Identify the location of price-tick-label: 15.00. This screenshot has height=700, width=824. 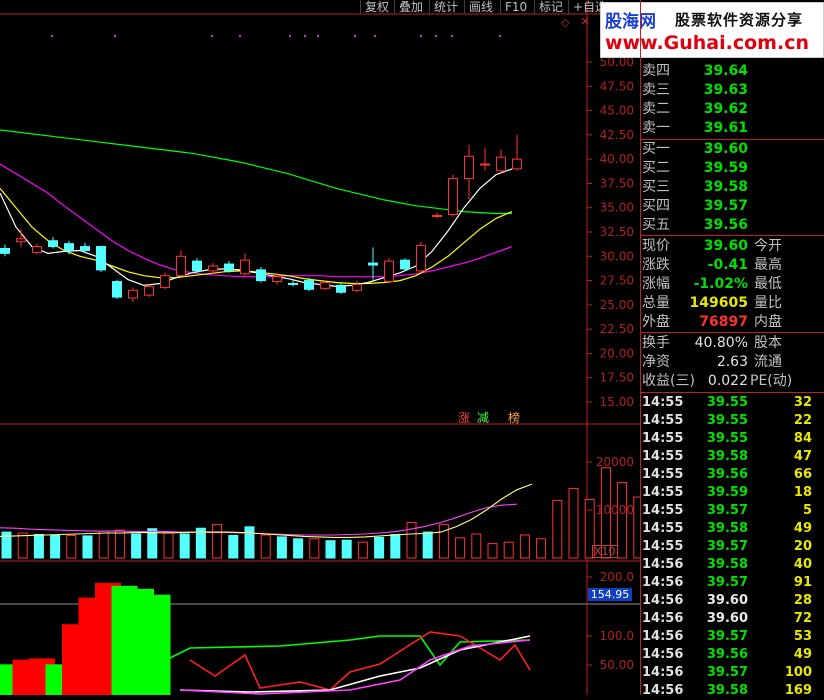
(617, 402).